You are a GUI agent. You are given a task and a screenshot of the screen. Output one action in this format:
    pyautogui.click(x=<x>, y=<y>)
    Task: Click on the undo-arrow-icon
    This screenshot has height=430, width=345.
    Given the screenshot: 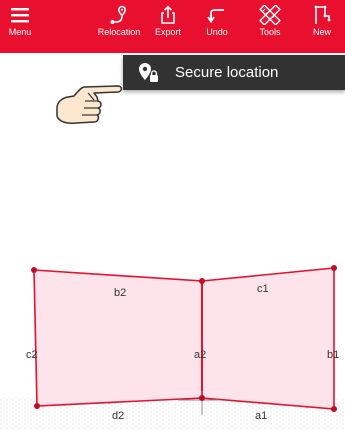 What is the action you would take?
    pyautogui.click(x=215, y=16)
    